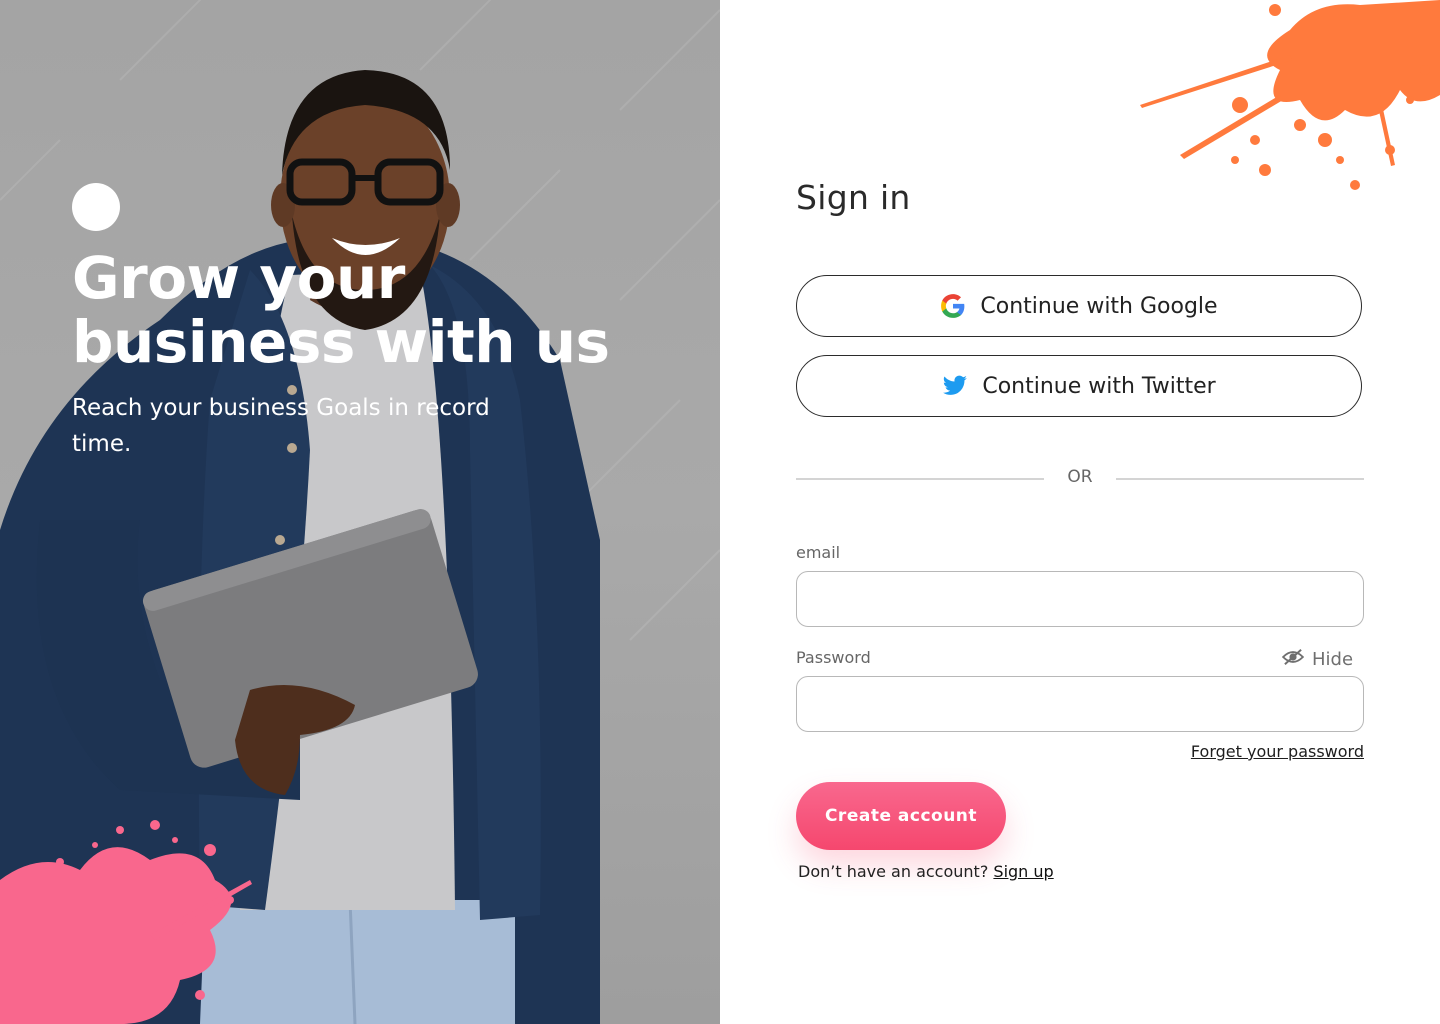  Describe the element at coordinates (1293, 659) in the screenshot. I see `eye-slash-icon` at that location.